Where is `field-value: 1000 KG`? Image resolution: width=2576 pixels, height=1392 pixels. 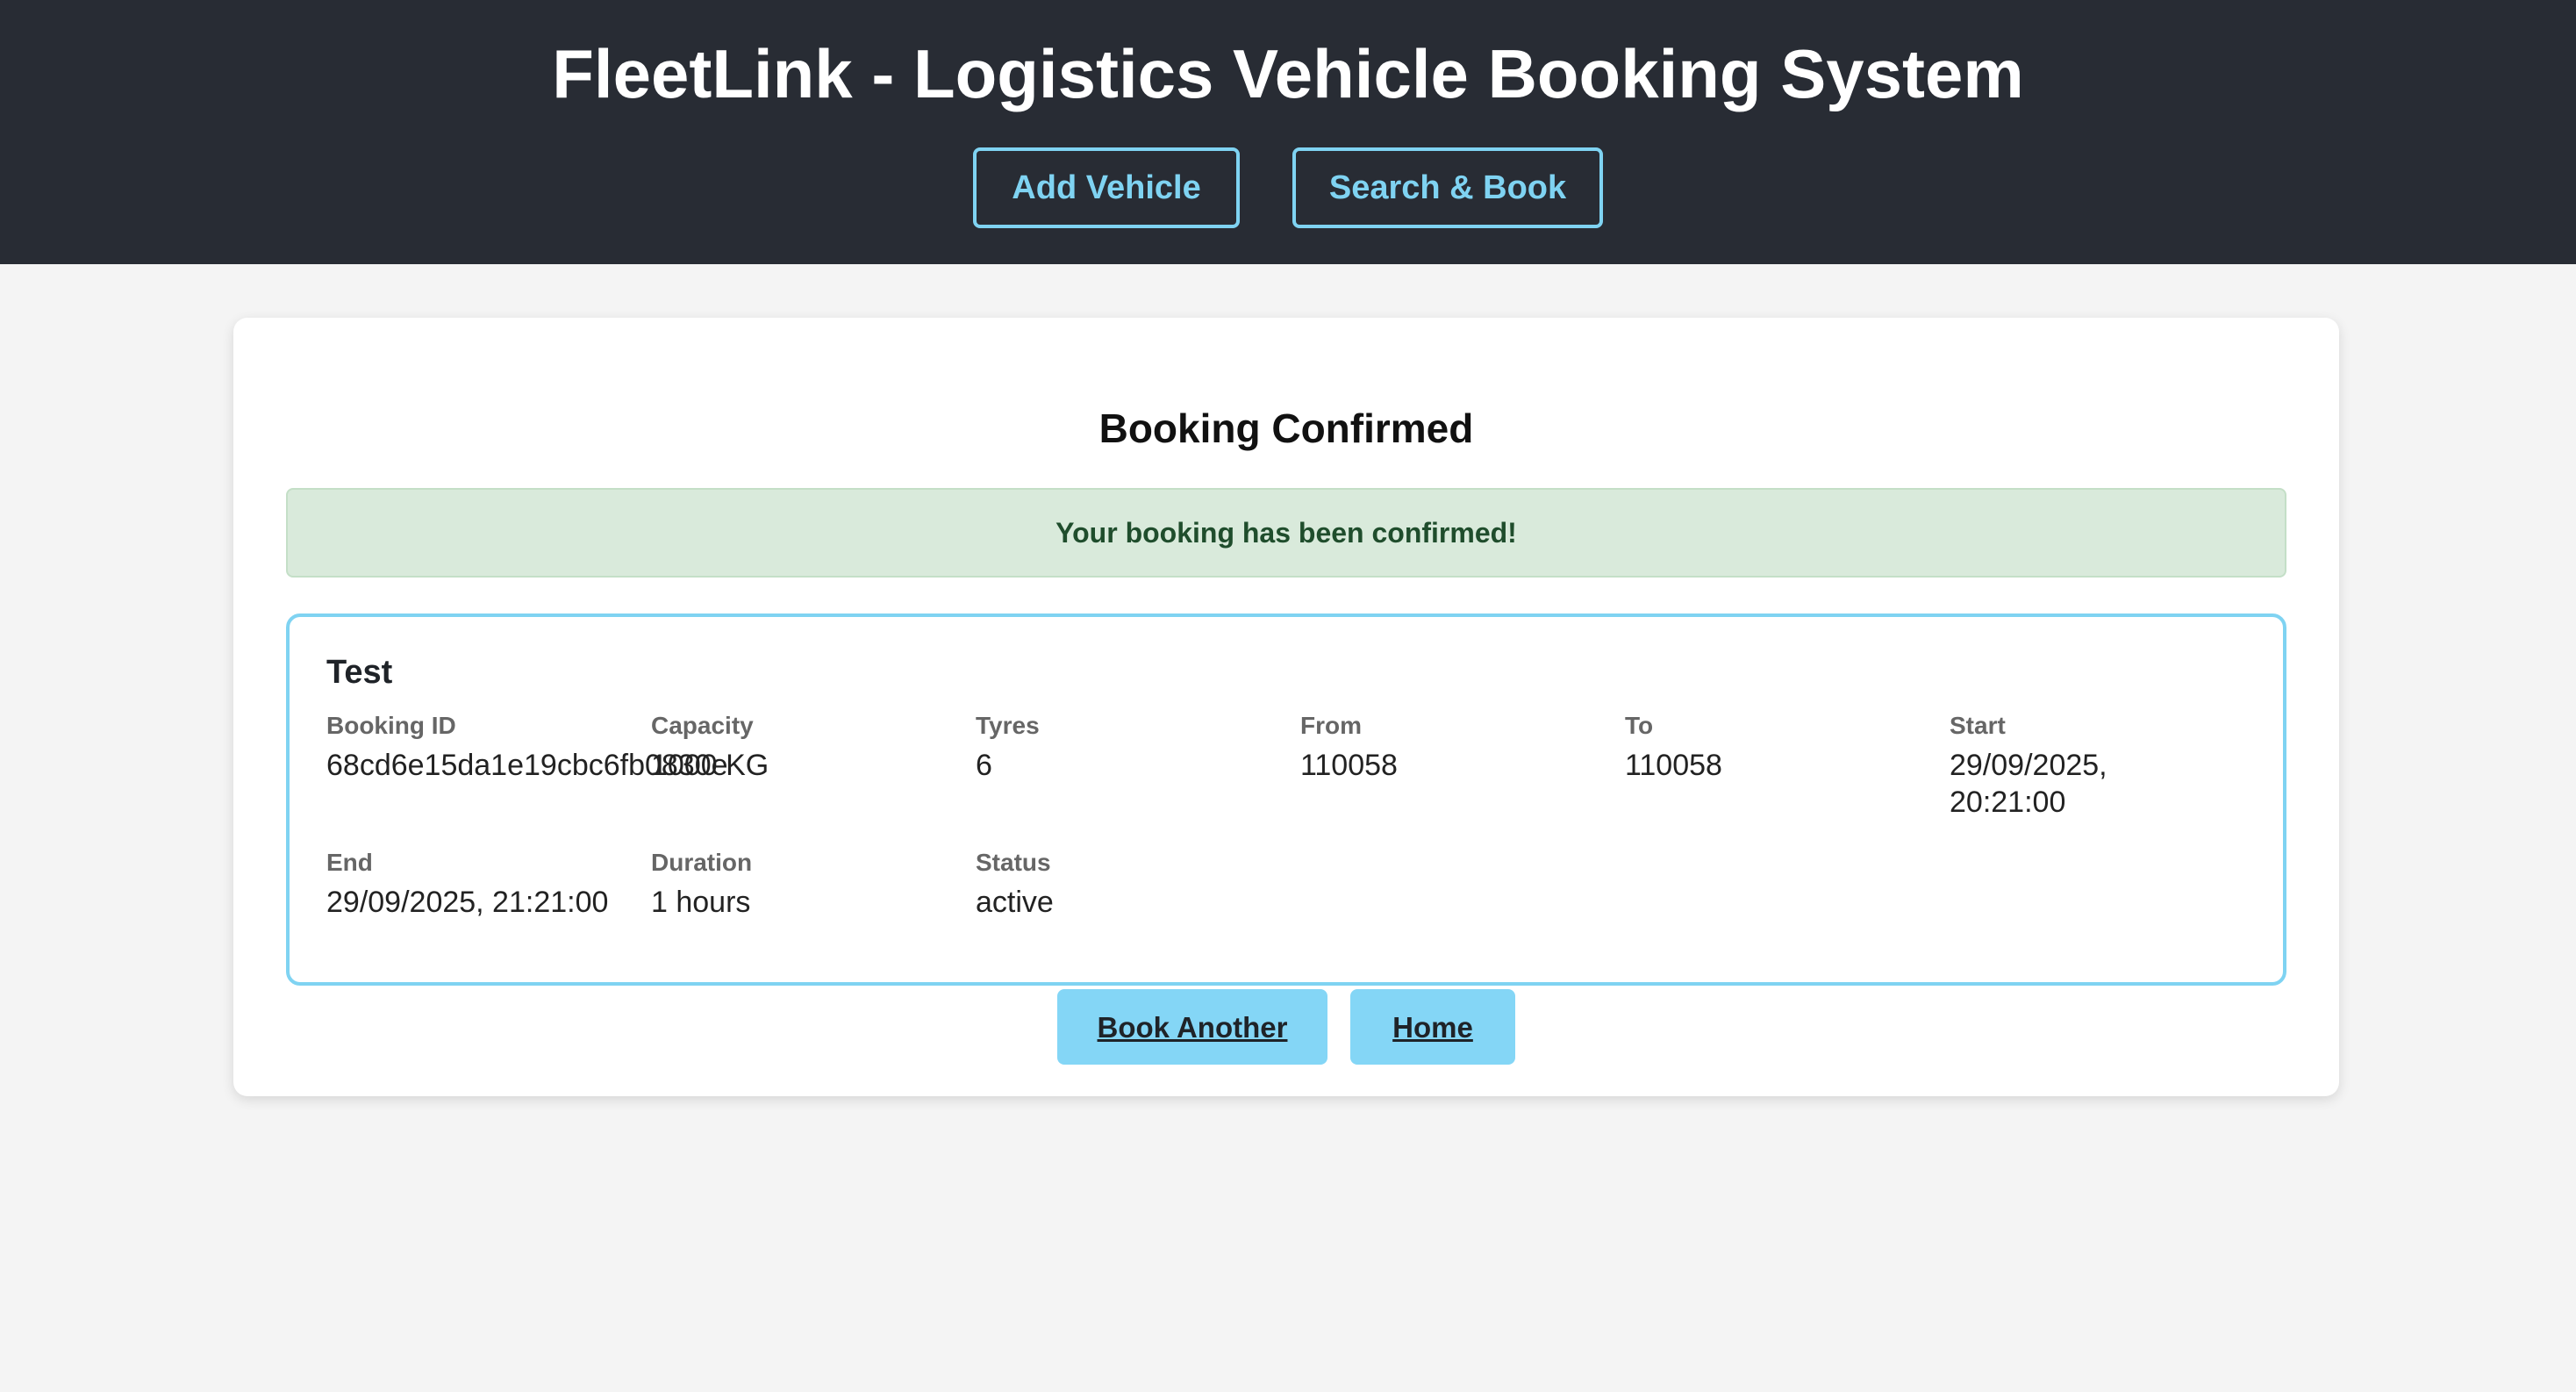 field-value: 1000 KG is located at coordinates (710, 765).